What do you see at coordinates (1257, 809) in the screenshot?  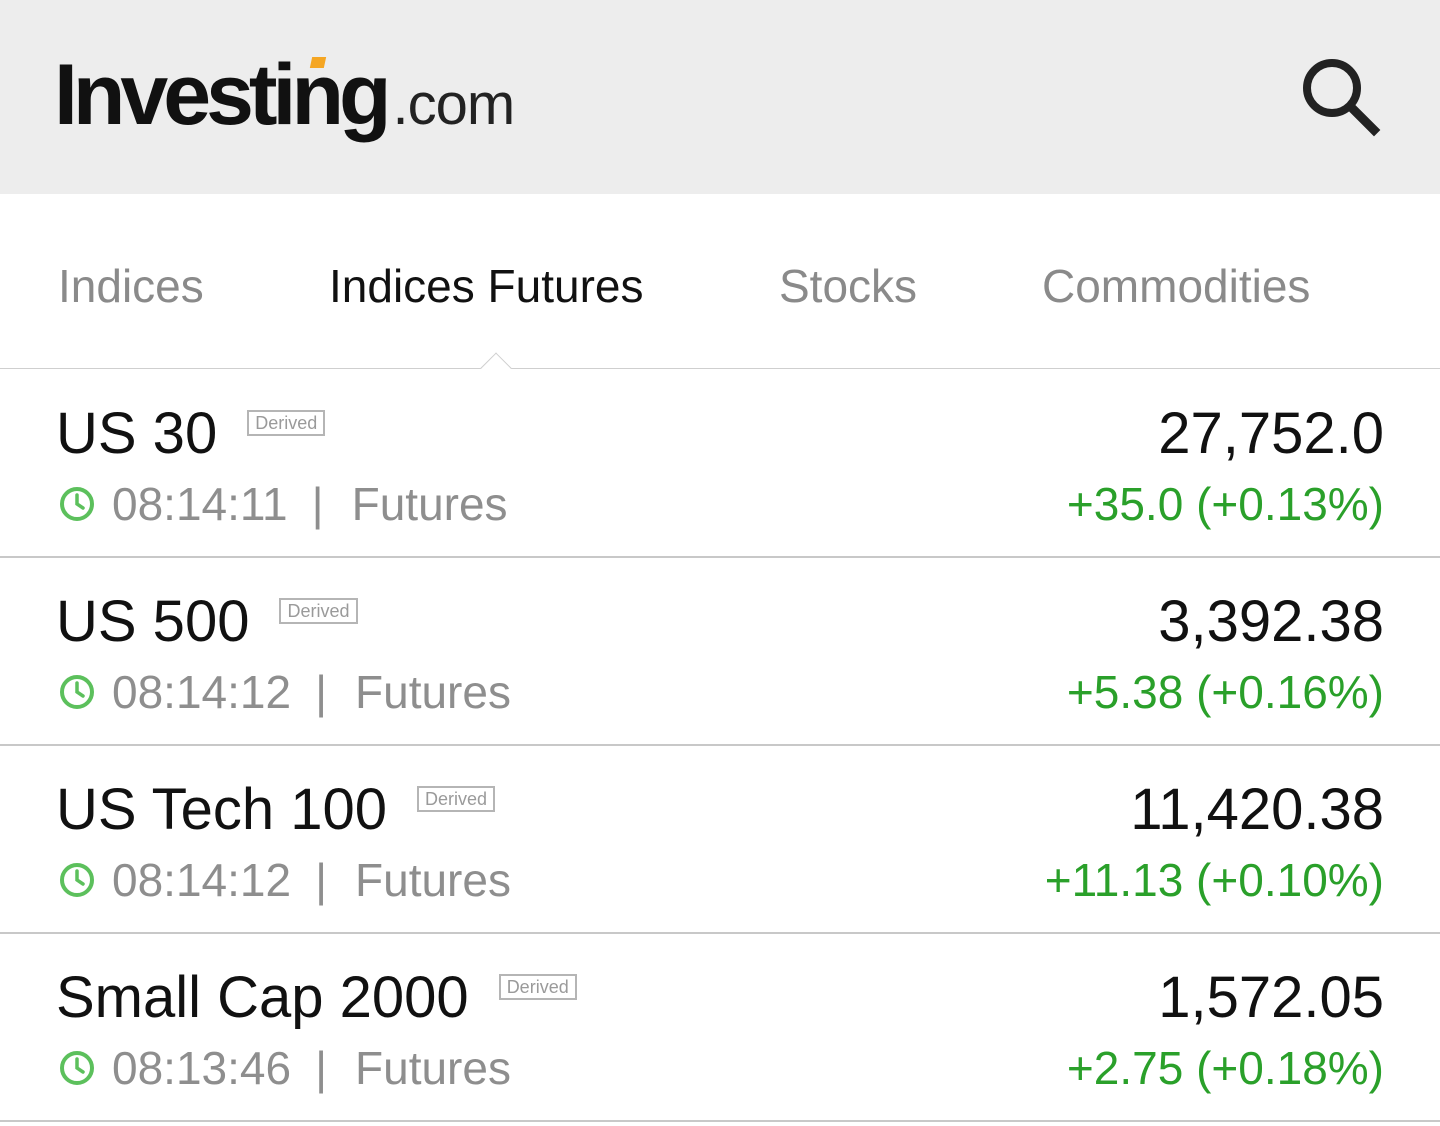 I see `last-price: 11,420.38` at bounding box center [1257, 809].